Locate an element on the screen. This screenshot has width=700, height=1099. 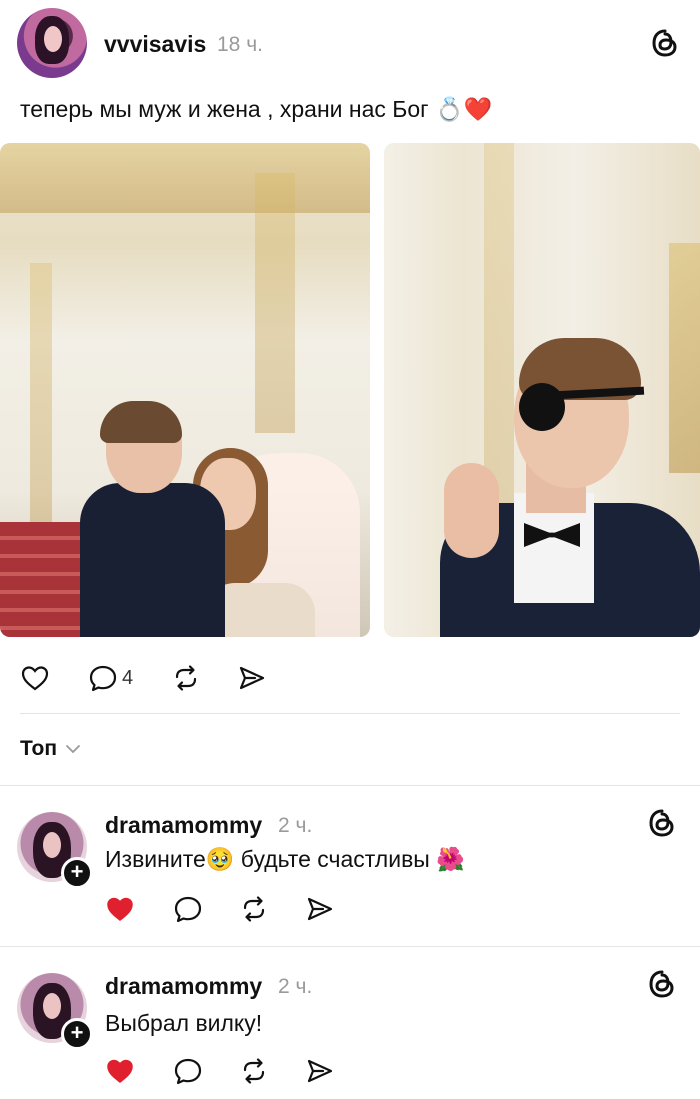
chevron-down-icon is located at coordinates (73, 749).